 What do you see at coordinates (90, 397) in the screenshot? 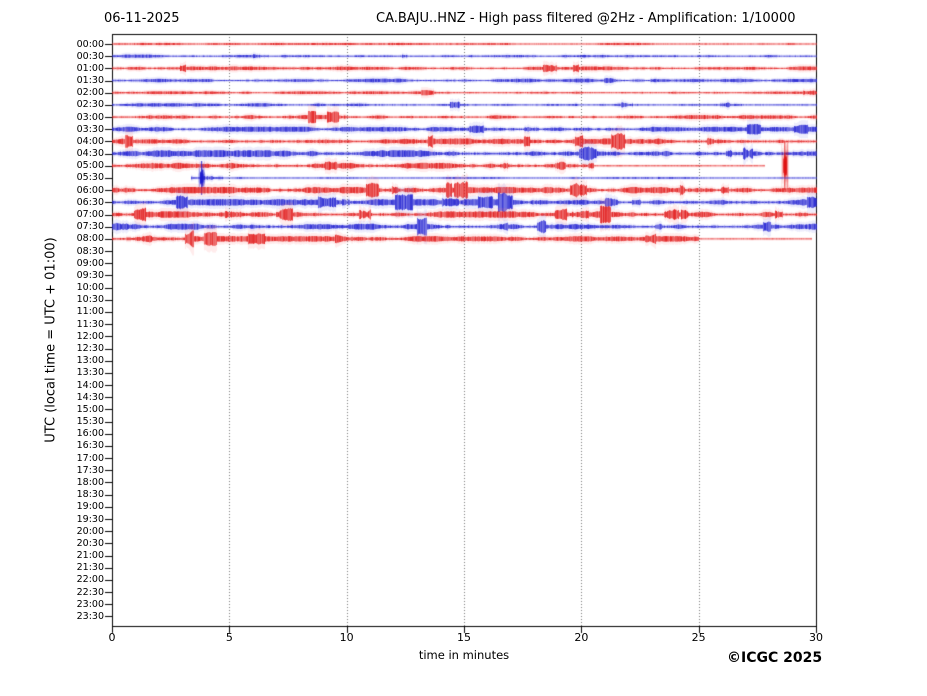
I see `y-tick-label: 14:30` at bounding box center [90, 397].